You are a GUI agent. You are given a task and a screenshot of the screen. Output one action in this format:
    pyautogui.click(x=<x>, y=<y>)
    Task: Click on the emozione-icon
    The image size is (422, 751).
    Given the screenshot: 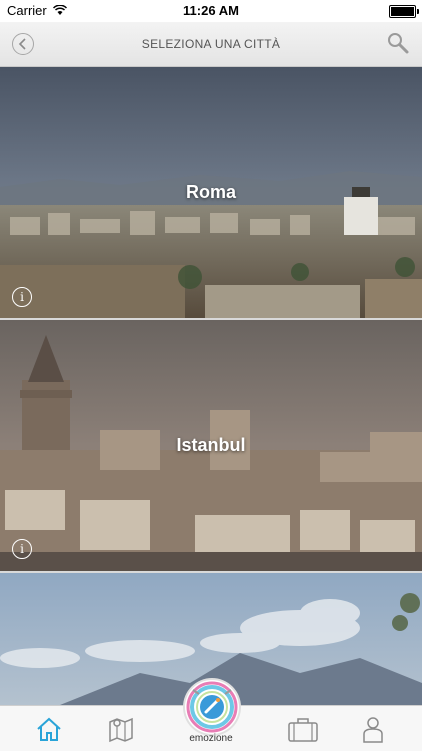 What is the action you would take?
    pyautogui.click(x=212, y=707)
    